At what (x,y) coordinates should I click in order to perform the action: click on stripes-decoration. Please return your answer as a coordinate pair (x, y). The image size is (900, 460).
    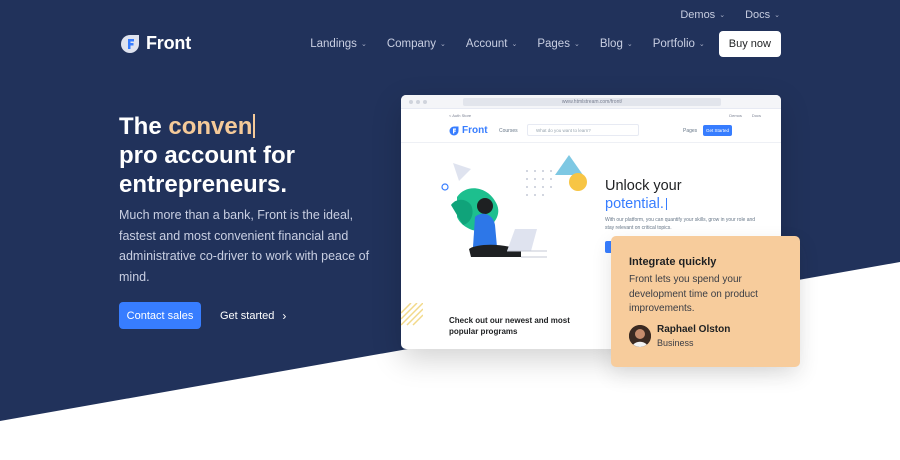
    Looking at the image, I should click on (412, 314).